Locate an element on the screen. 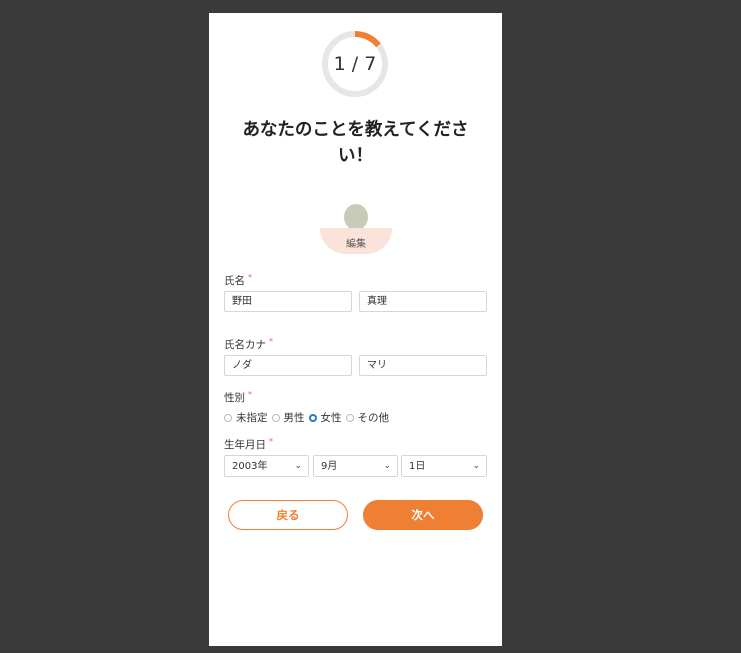 The height and width of the screenshot is (653, 741). next-button: 次へ is located at coordinates (423, 515).